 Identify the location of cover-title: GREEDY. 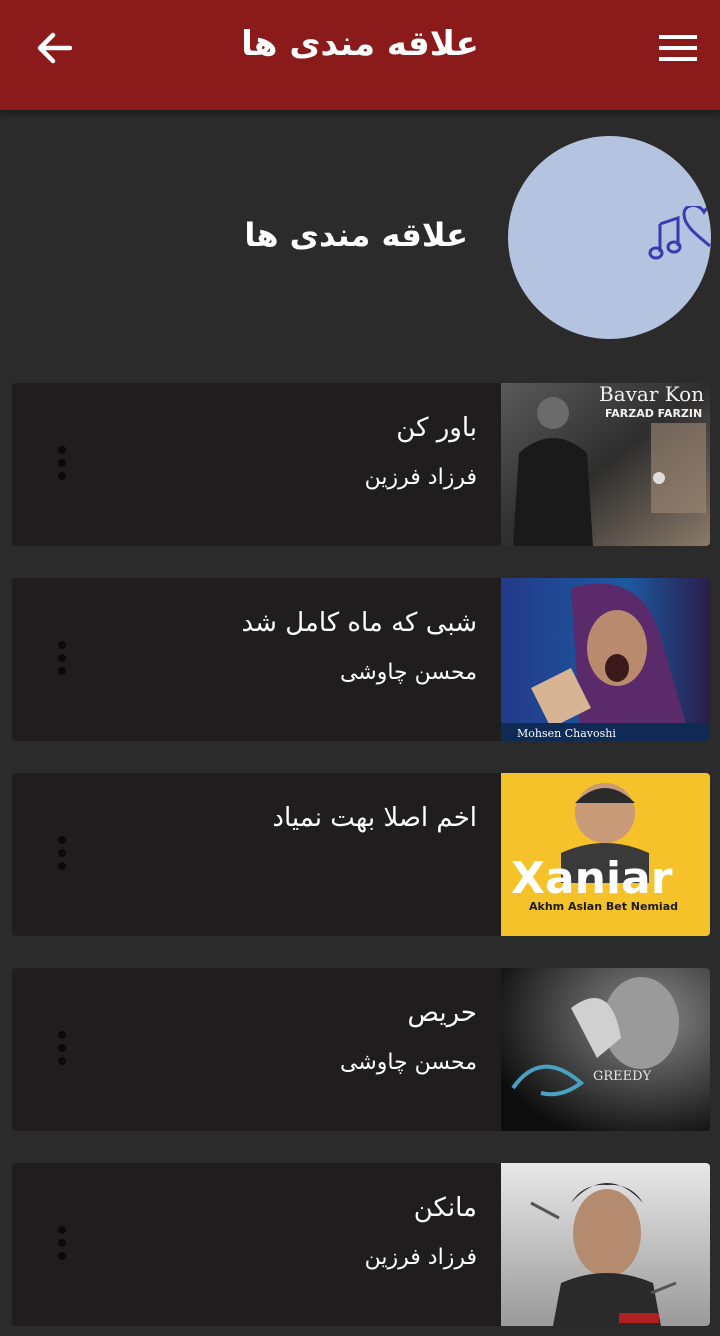
(622, 1076).